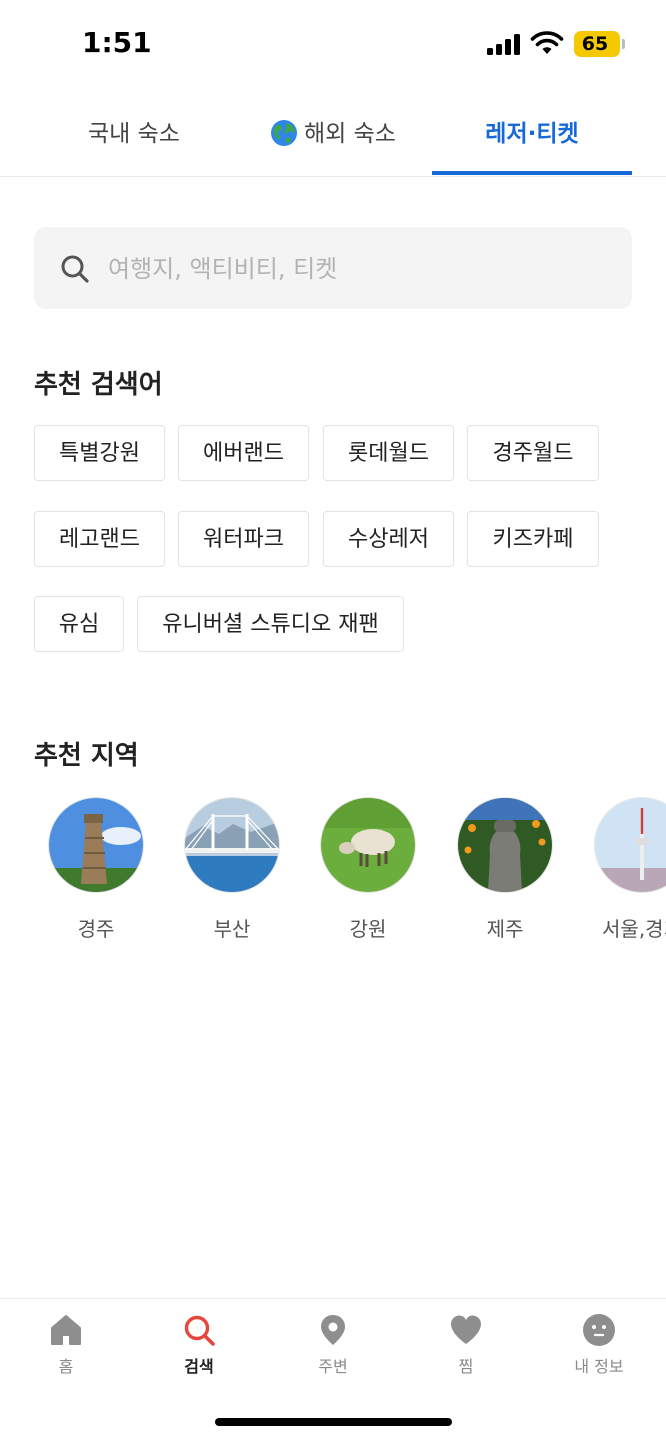  Describe the element at coordinates (533, 539) in the screenshot. I see `keyword-chip: 키즈카페` at that location.